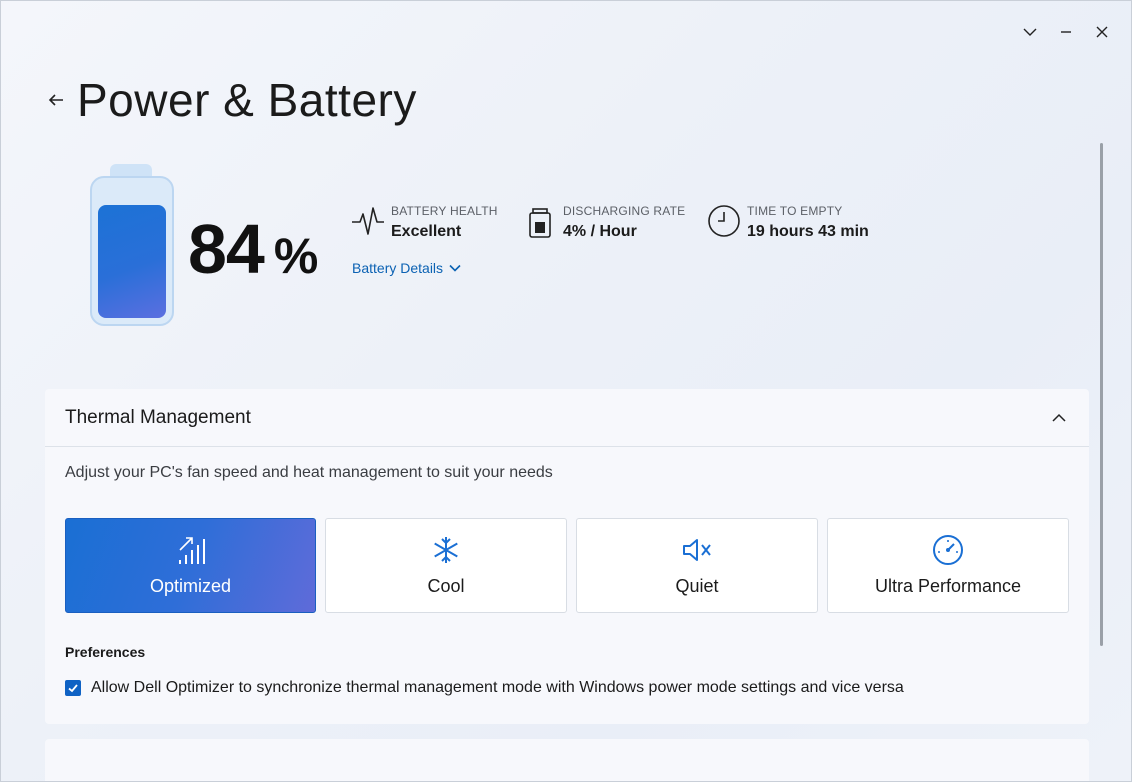 The width and height of the screenshot is (1132, 782). I want to click on mode-ultra-performance-label: Ultra Performance, so click(948, 586).